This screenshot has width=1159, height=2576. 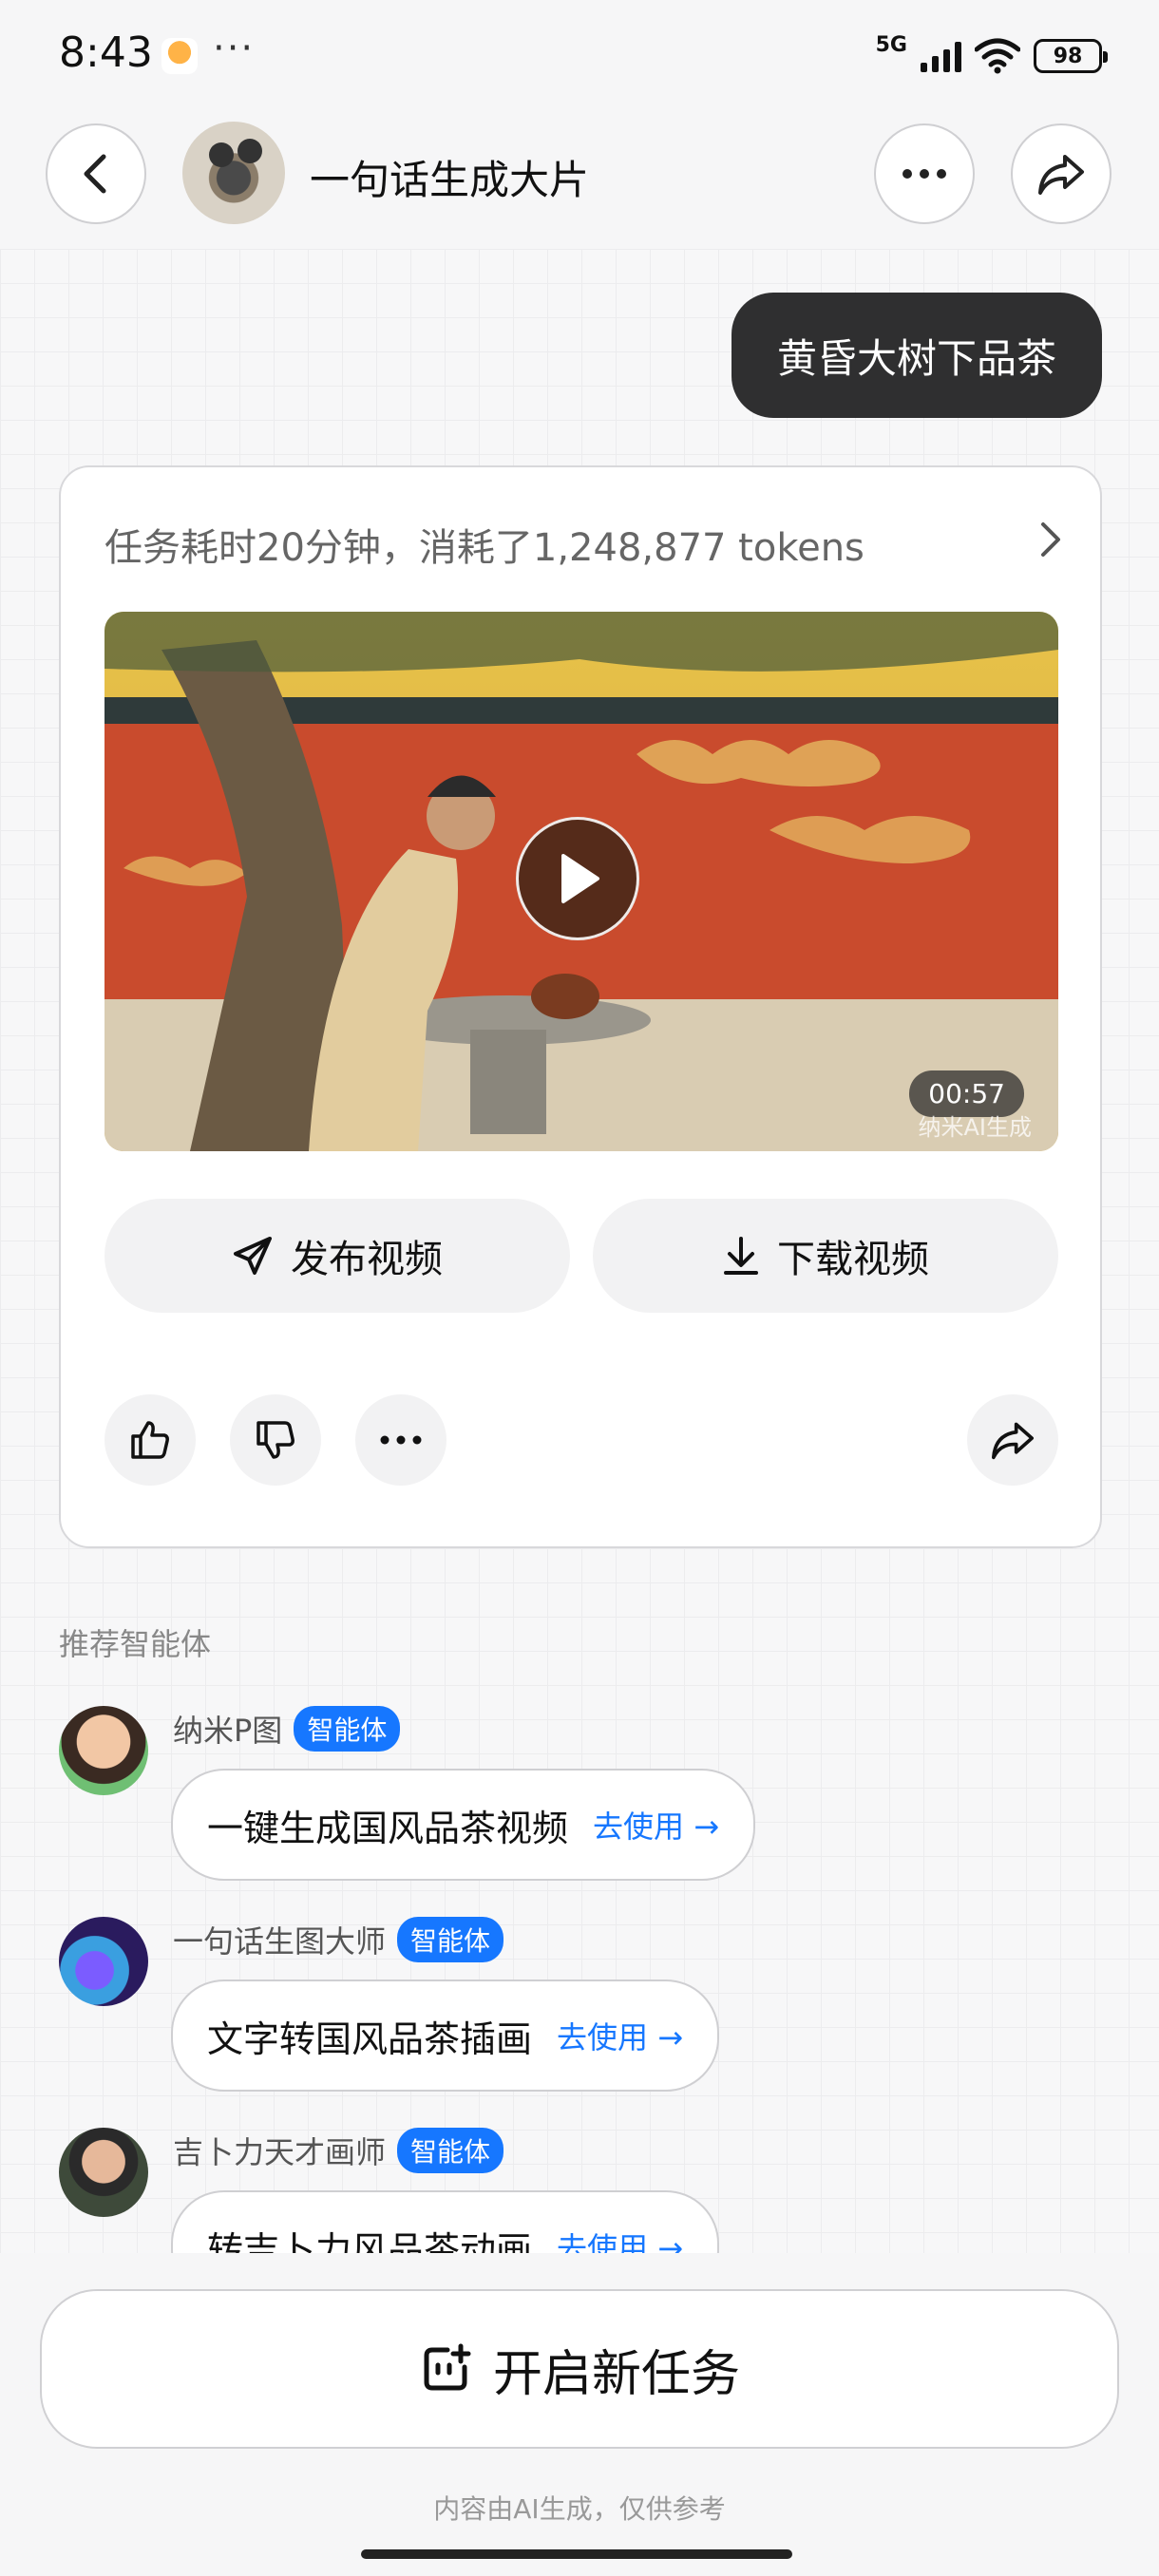 What do you see at coordinates (106, 52) in the screenshot?
I see `status-time: 8:43` at bounding box center [106, 52].